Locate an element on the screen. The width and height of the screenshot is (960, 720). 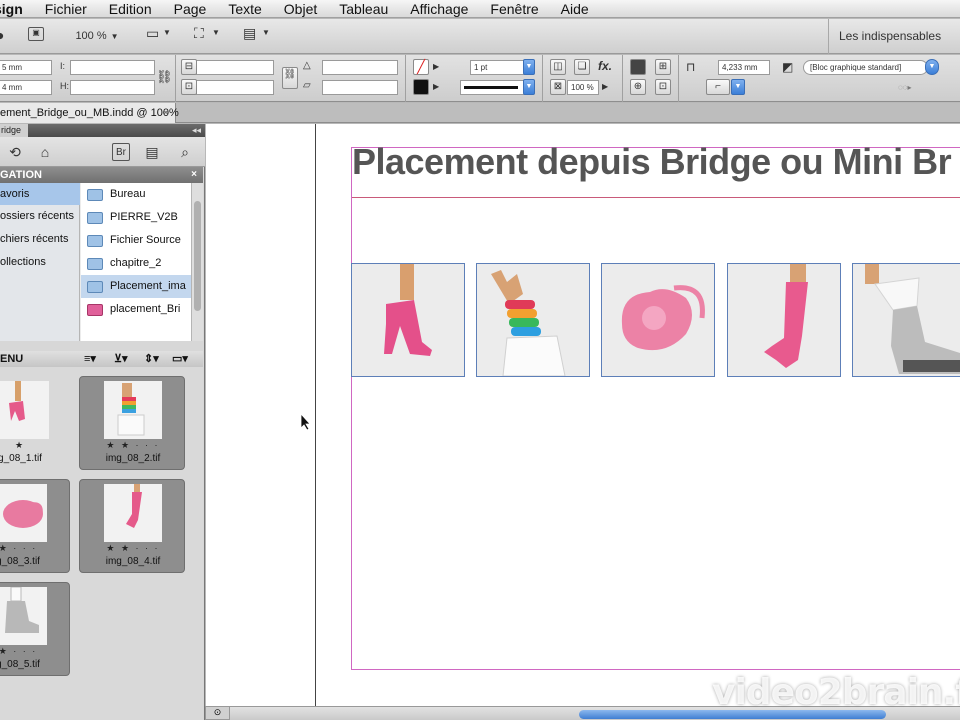
navigation-scrollbar is located at coordinates (197, 262).